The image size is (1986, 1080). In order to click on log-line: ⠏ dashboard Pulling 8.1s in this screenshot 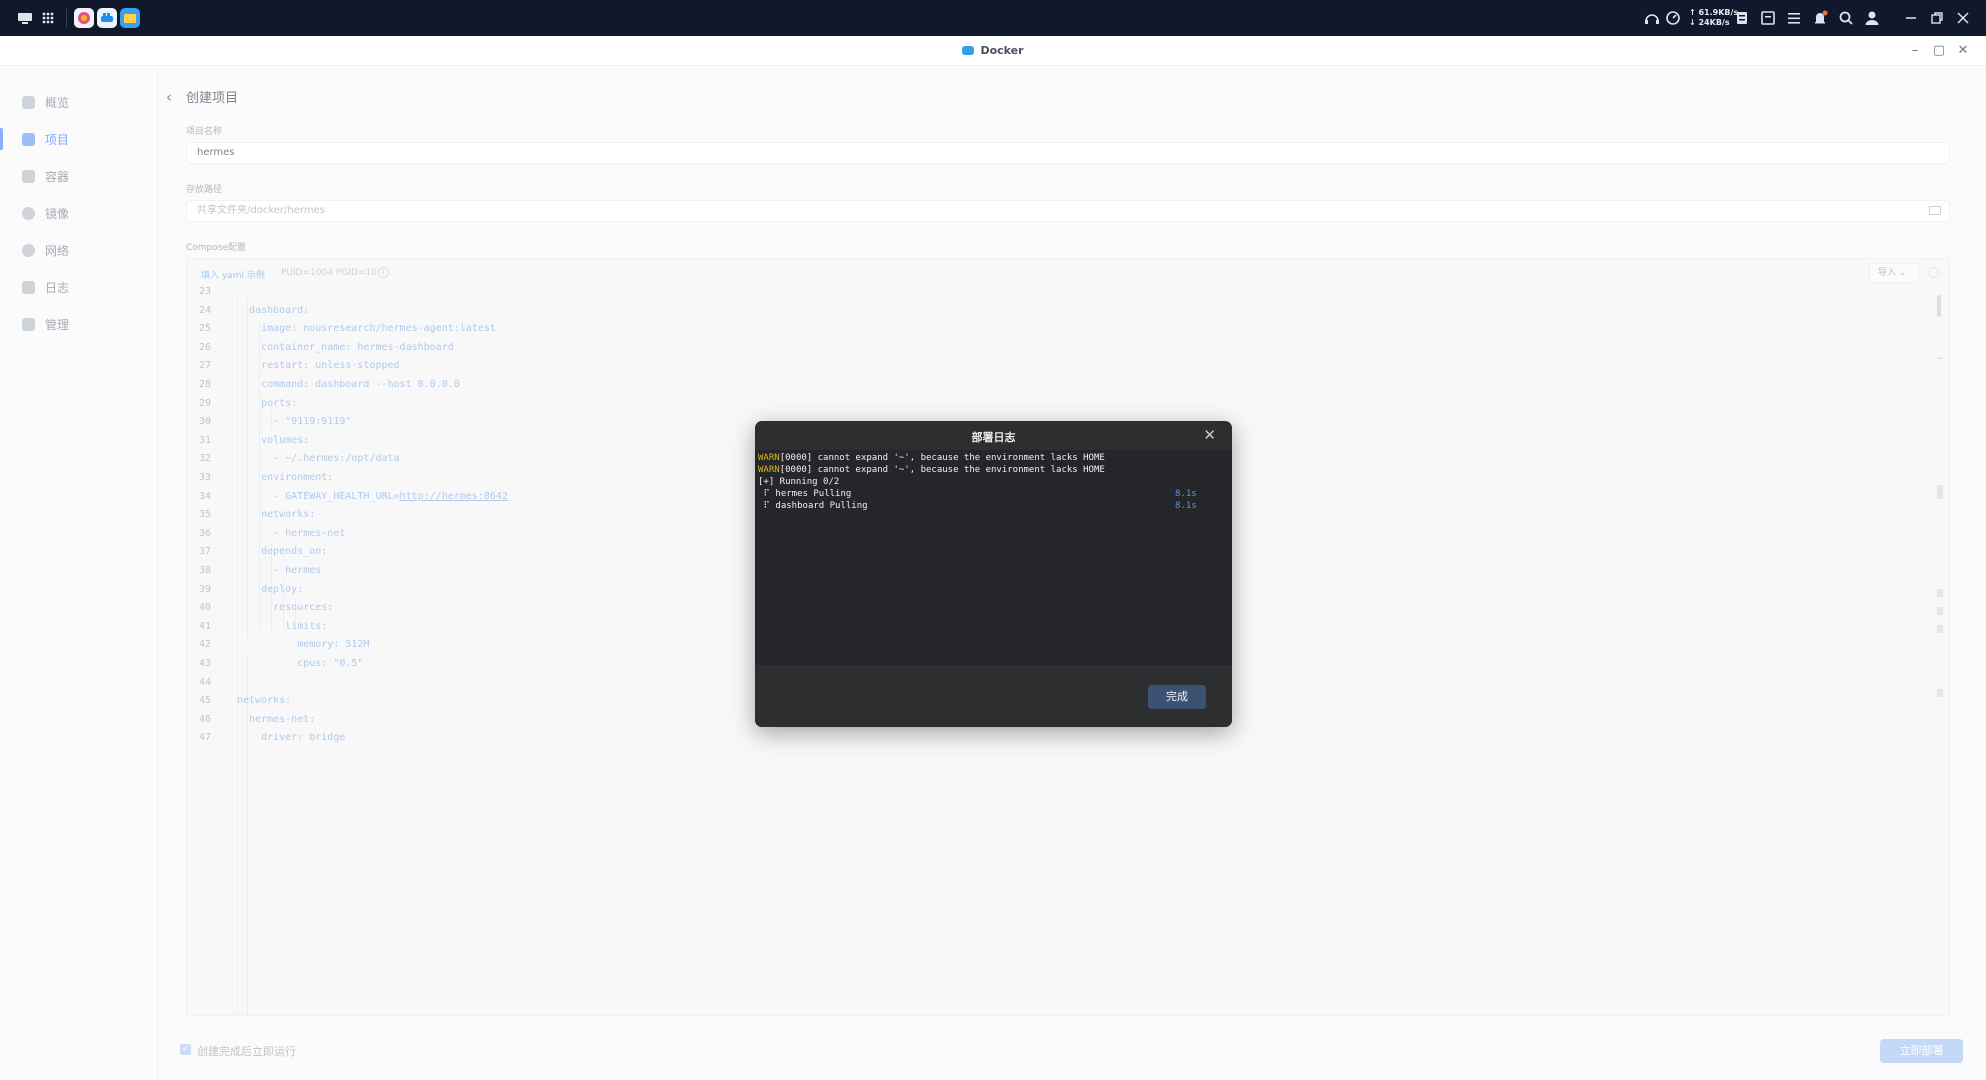, I will do `click(993, 506)`.